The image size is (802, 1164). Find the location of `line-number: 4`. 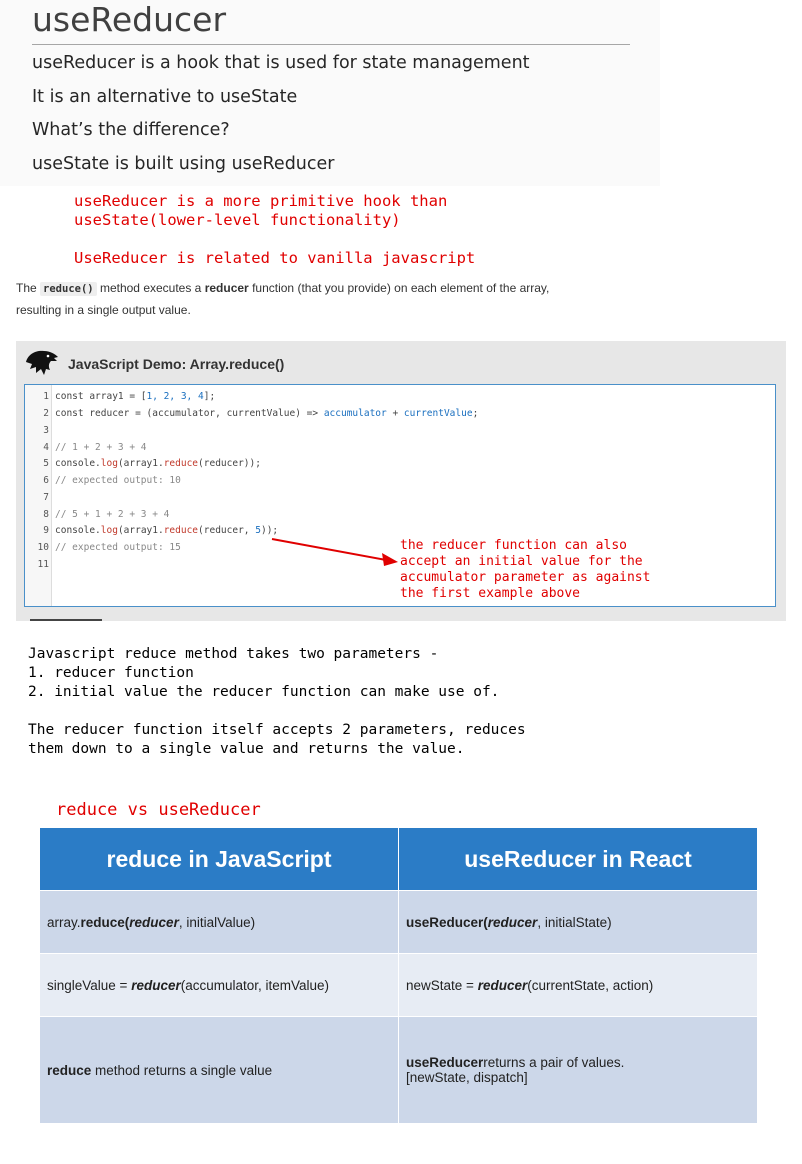

line-number: 4 is located at coordinates (46, 447).